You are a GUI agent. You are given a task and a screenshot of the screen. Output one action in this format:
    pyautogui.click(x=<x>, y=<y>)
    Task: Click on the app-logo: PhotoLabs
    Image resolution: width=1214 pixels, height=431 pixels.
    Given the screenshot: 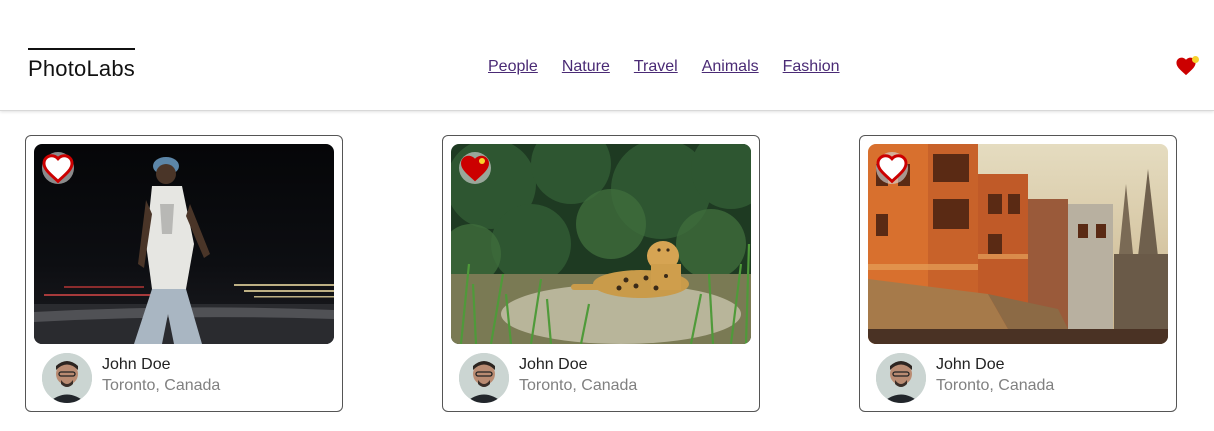 What is the action you would take?
    pyautogui.click(x=81, y=65)
    